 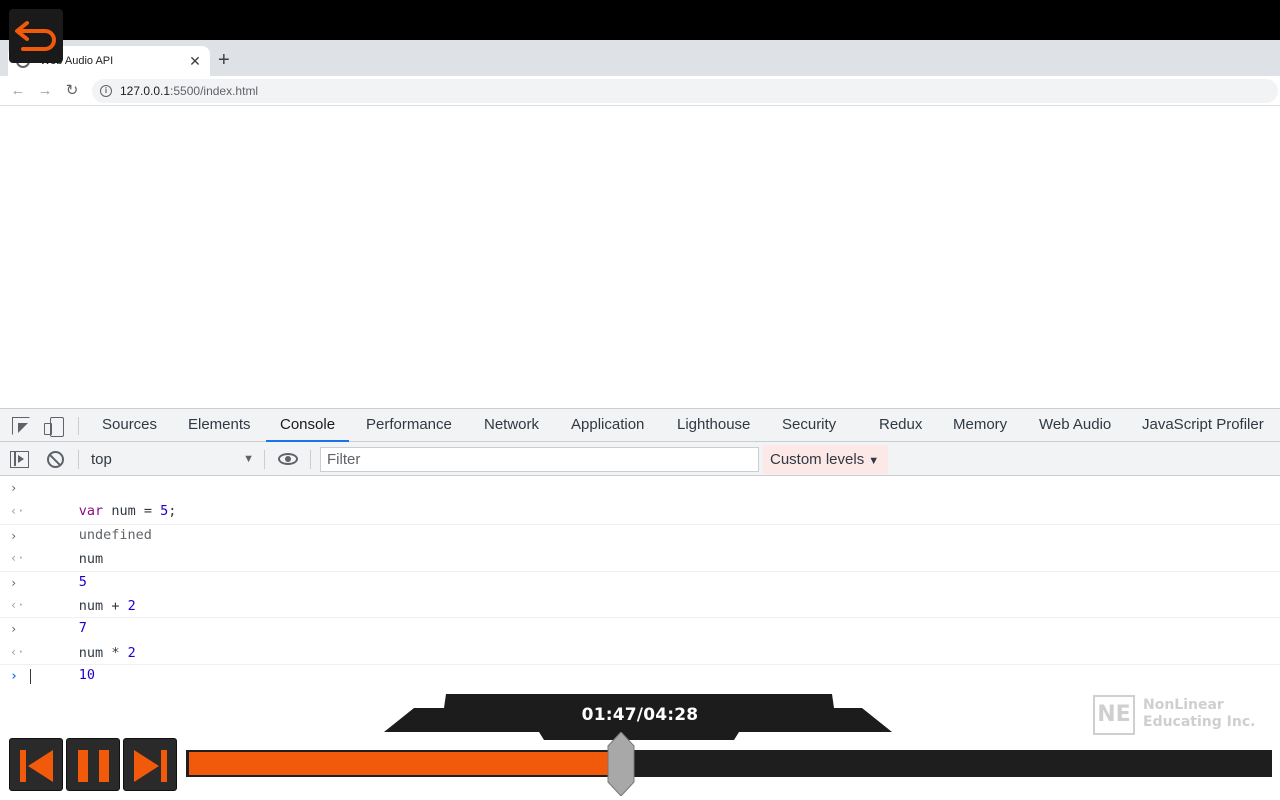 What do you see at coordinates (14, 677) in the screenshot?
I see `prompt-chevron-icon: ›` at bounding box center [14, 677].